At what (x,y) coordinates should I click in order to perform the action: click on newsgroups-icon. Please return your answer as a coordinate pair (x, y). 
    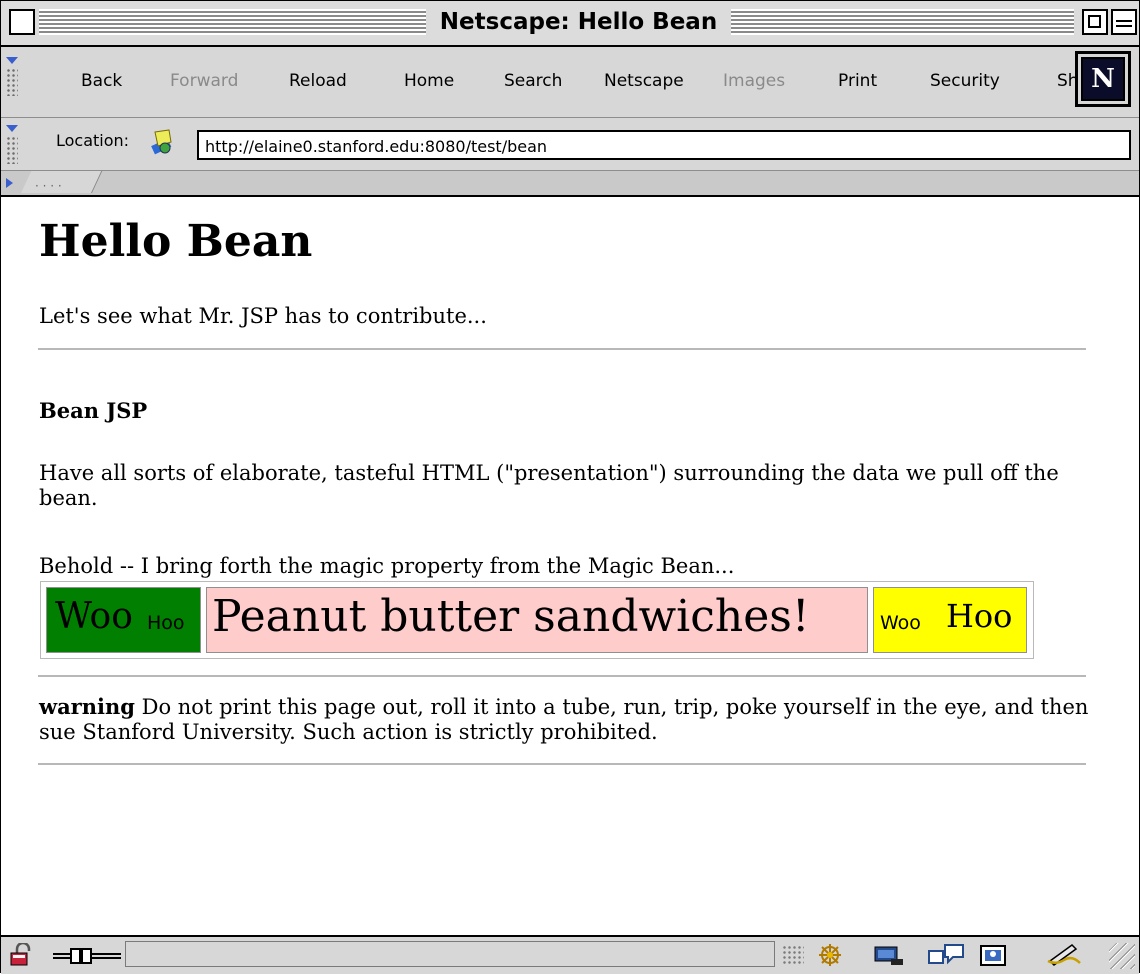
    Looking at the image, I should click on (947, 955).